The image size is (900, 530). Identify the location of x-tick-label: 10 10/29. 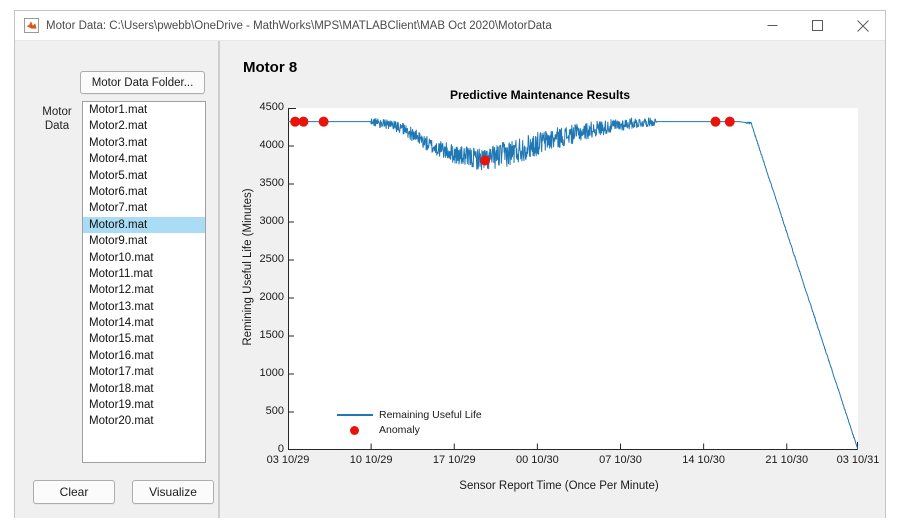
(371, 460).